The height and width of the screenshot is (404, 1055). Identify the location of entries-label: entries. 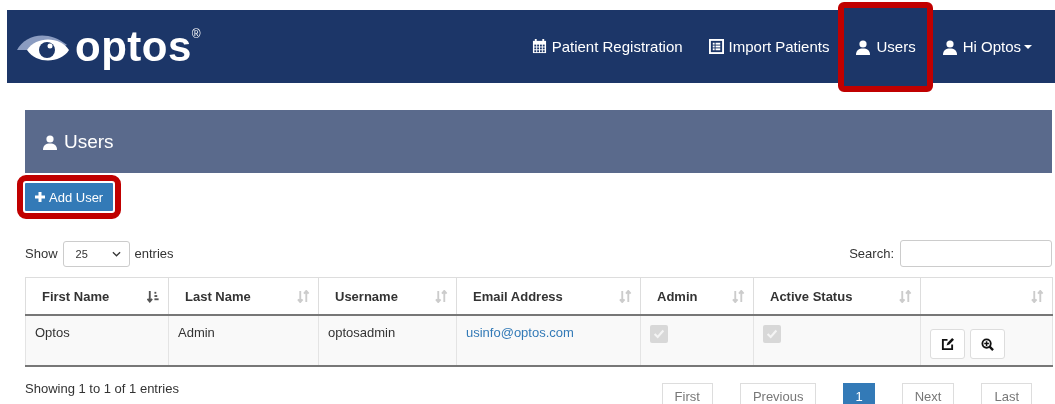
(154, 253).